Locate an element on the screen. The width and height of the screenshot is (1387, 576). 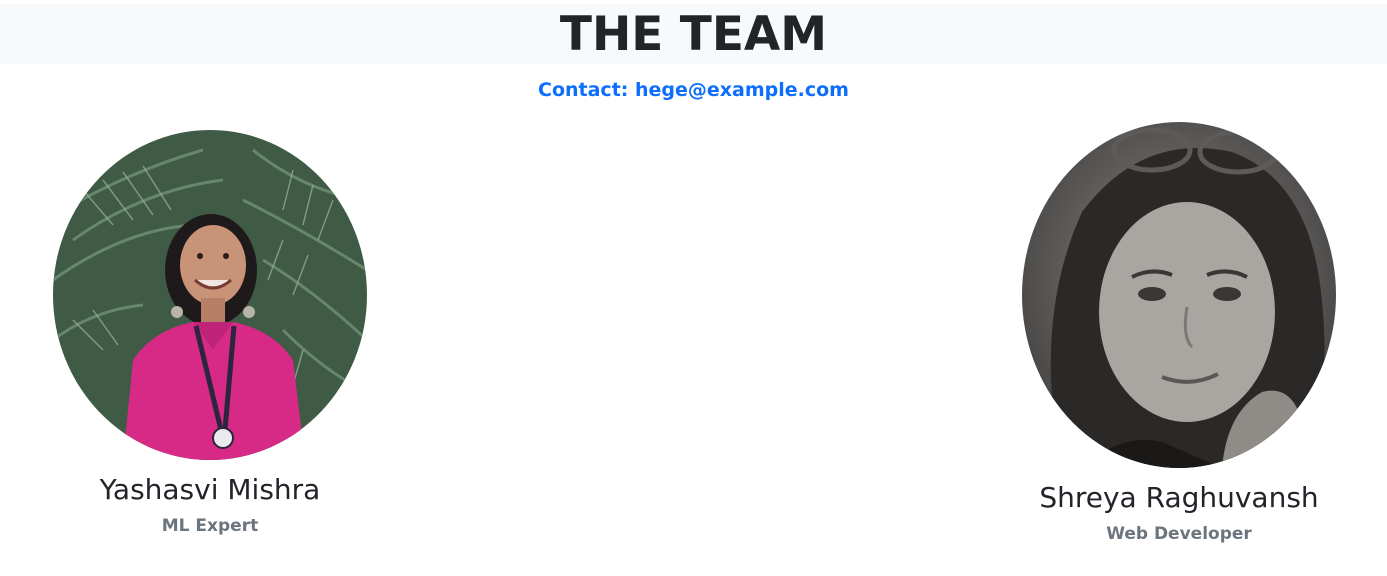
member-role: Web Developer is located at coordinates (1179, 534).